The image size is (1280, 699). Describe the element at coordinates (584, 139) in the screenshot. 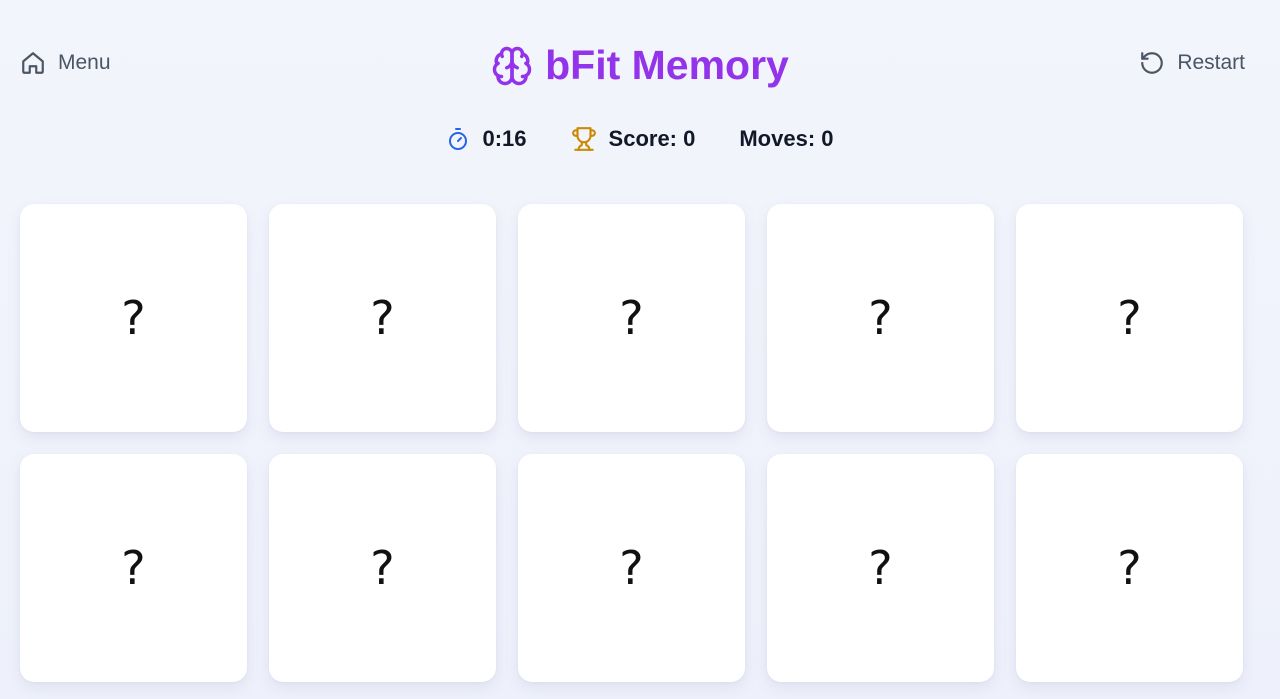

I see `trophy-icon` at that location.